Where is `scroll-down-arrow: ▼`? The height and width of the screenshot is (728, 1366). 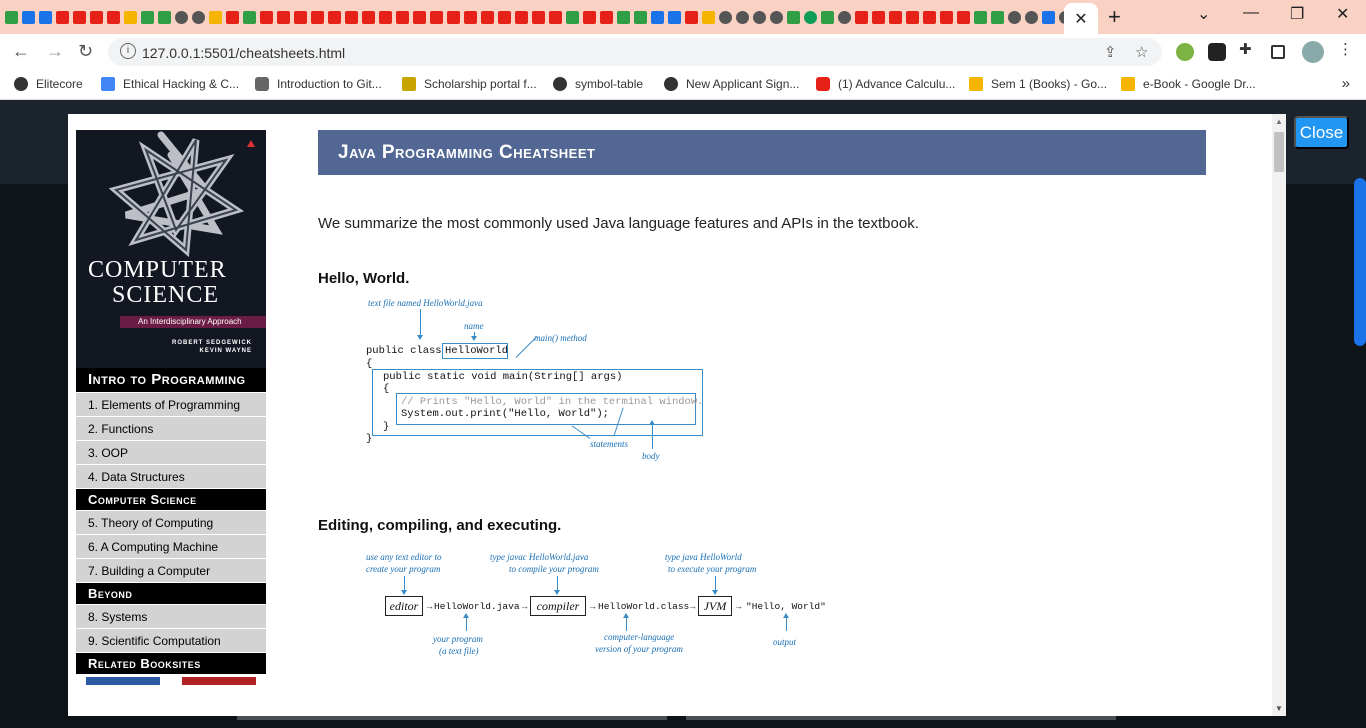 scroll-down-arrow: ▼ is located at coordinates (1279, 708).